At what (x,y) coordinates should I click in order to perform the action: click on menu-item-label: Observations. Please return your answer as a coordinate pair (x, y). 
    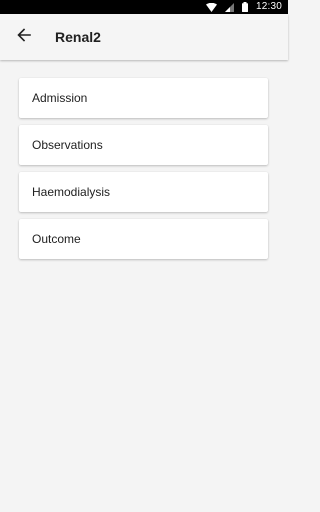
    Looking at the image, I should click on (67, 145).